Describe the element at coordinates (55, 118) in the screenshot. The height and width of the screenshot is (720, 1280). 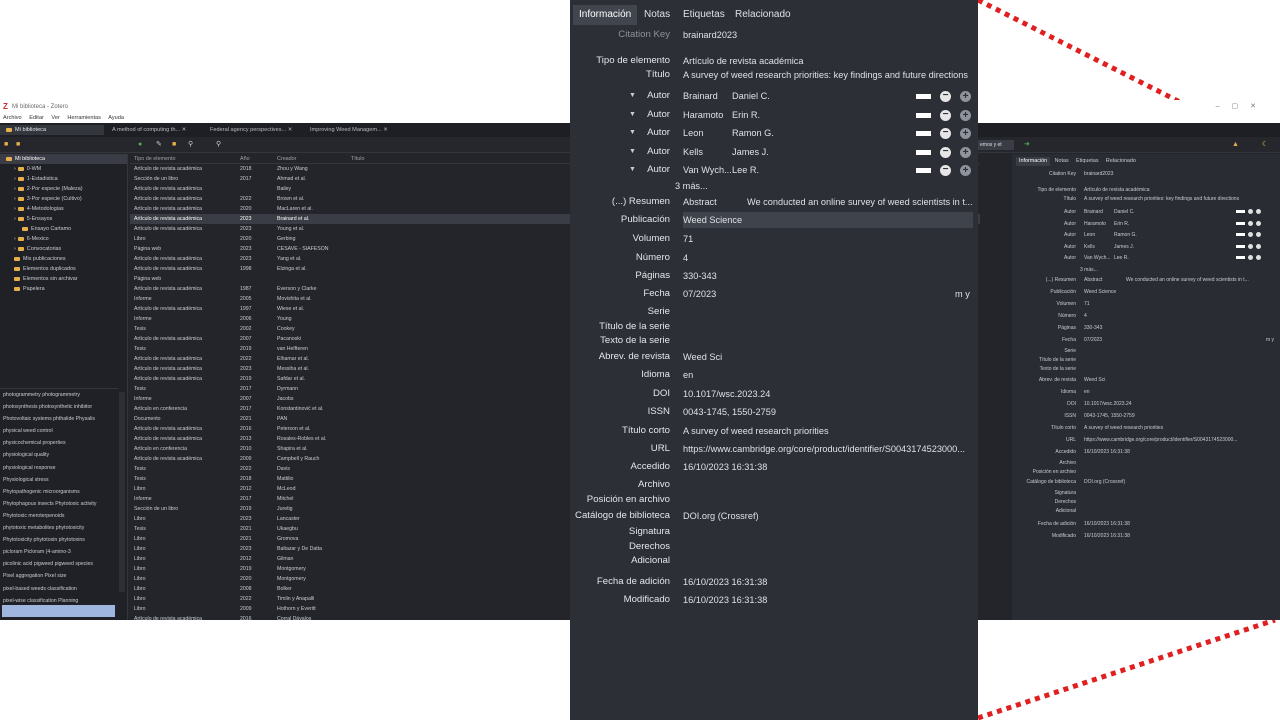
I see `menu-ver: Ver` at that location.